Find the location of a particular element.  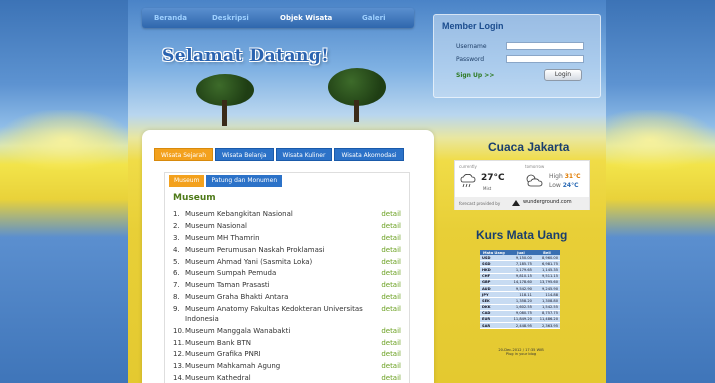

item-number: 11. is located at coordinates (179, 342).